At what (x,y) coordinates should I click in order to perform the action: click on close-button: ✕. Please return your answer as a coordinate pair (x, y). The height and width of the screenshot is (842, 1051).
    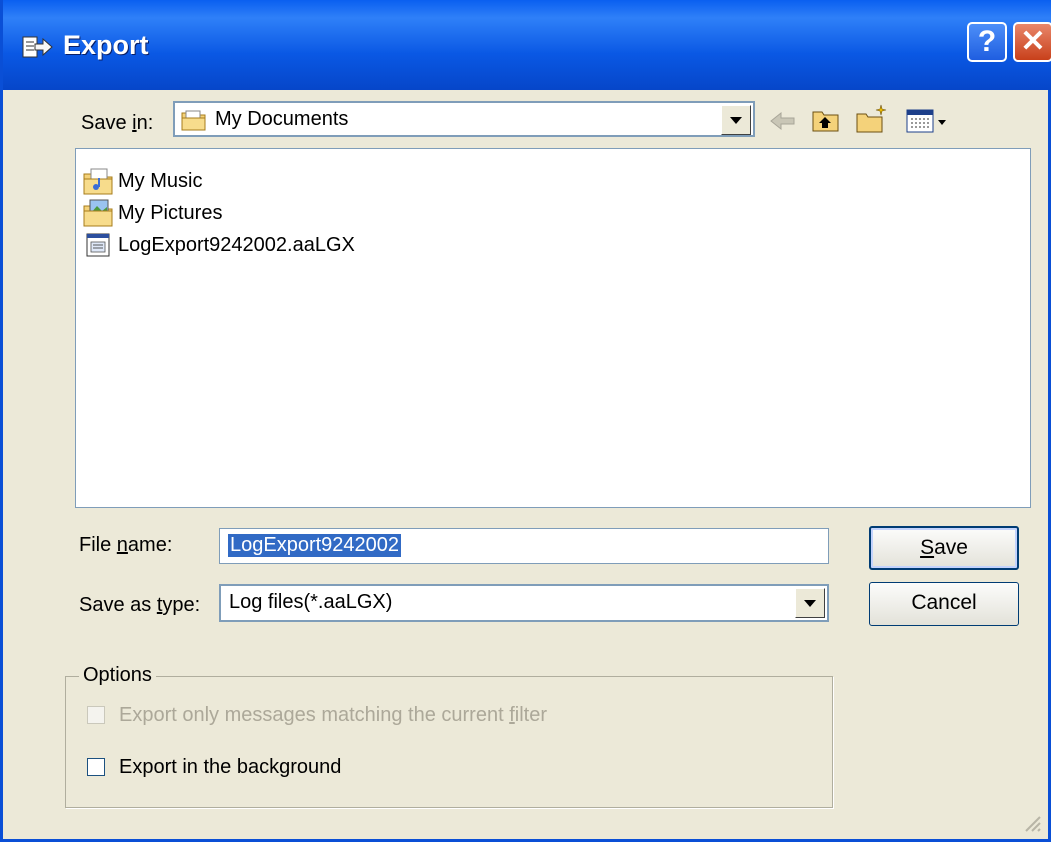
    Looking at the image, I should click on (1032, 42).